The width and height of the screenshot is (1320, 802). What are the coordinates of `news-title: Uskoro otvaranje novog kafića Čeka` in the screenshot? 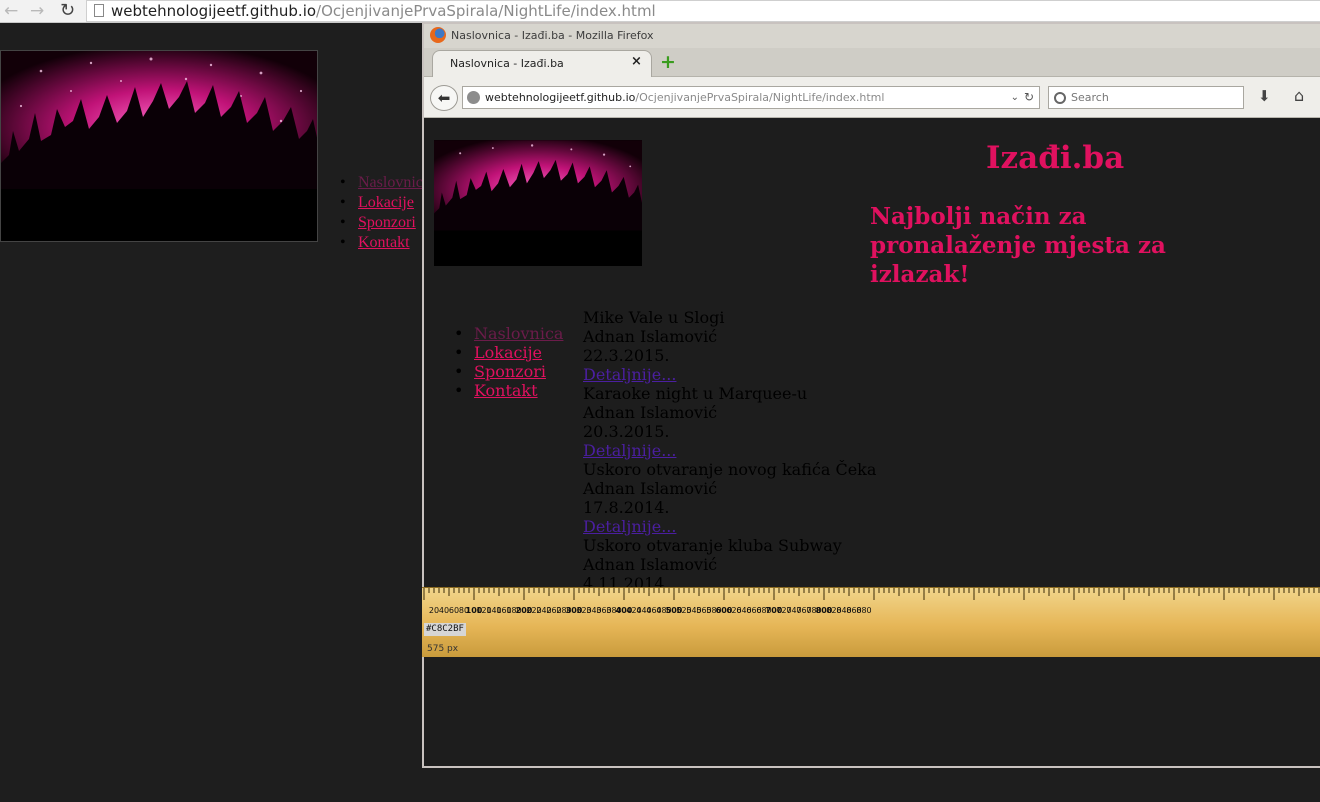 It's located at (730, 469).